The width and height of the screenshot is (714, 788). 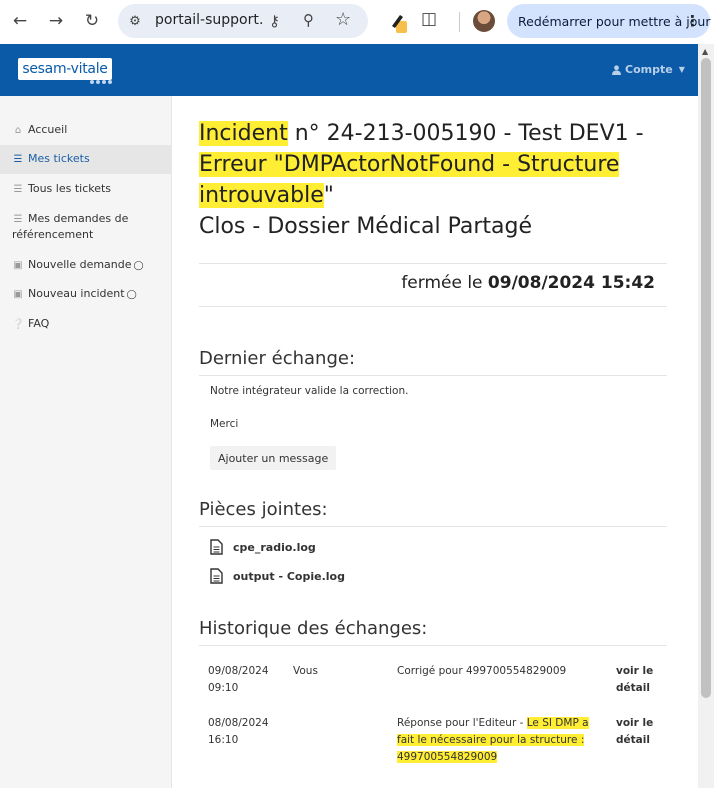 I want to click on last-message-line1: Notre intégrateur valide la correction., so click(x=309, y=391).